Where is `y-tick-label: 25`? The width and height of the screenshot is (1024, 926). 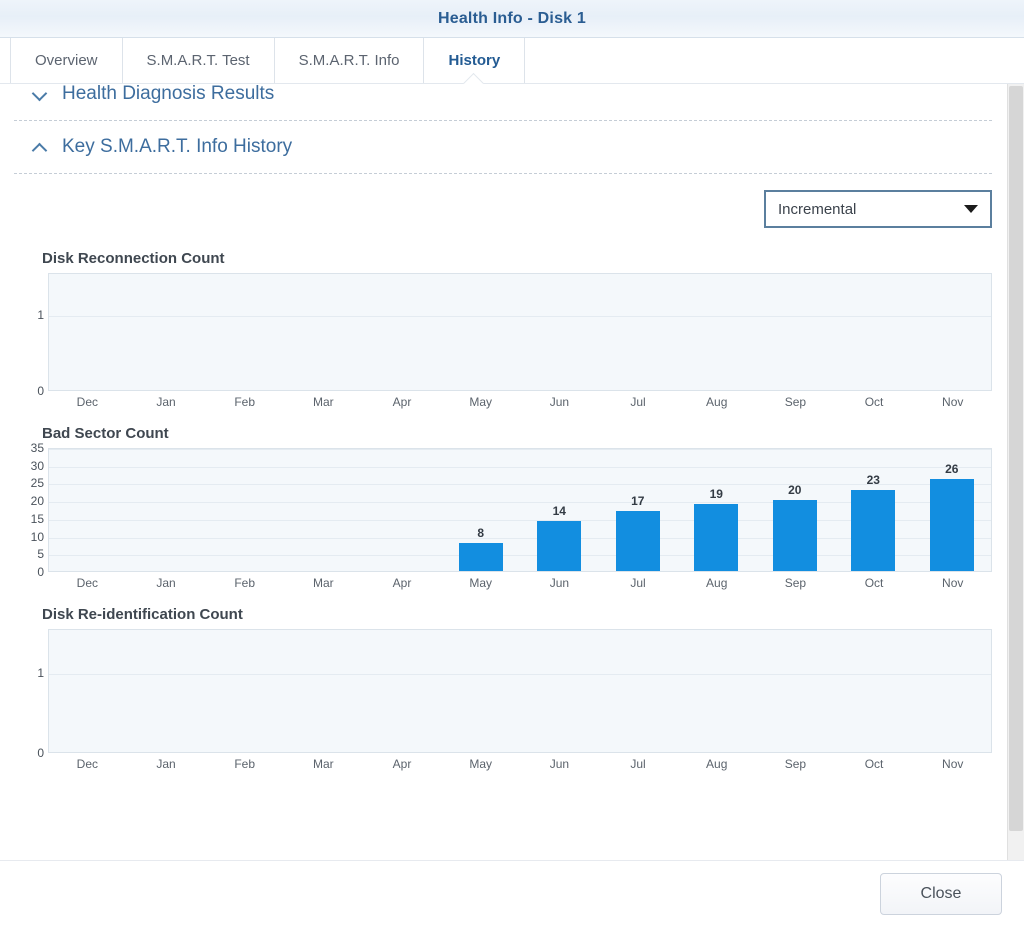
y-tick-label: 25 is located at coordinates (37, 483).